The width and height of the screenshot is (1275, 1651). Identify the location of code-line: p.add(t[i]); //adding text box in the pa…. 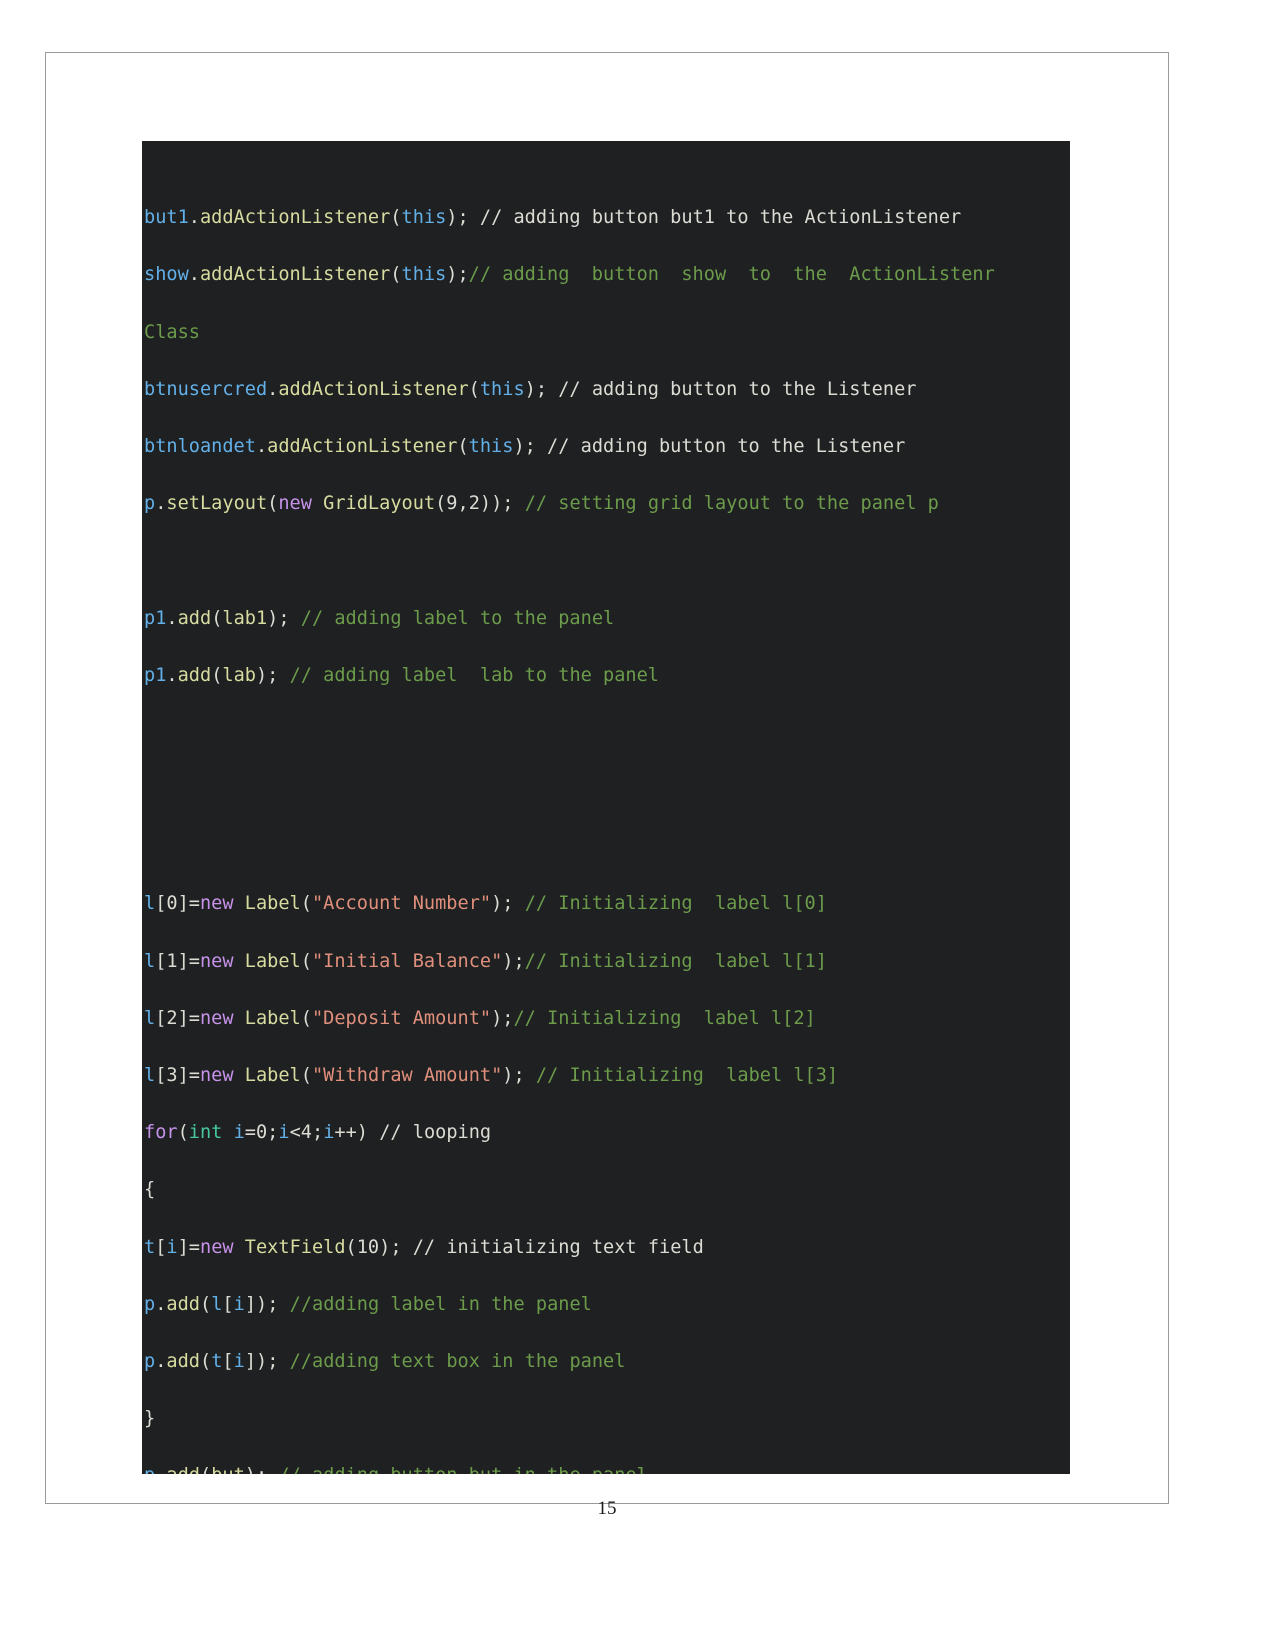
(385, 1361).